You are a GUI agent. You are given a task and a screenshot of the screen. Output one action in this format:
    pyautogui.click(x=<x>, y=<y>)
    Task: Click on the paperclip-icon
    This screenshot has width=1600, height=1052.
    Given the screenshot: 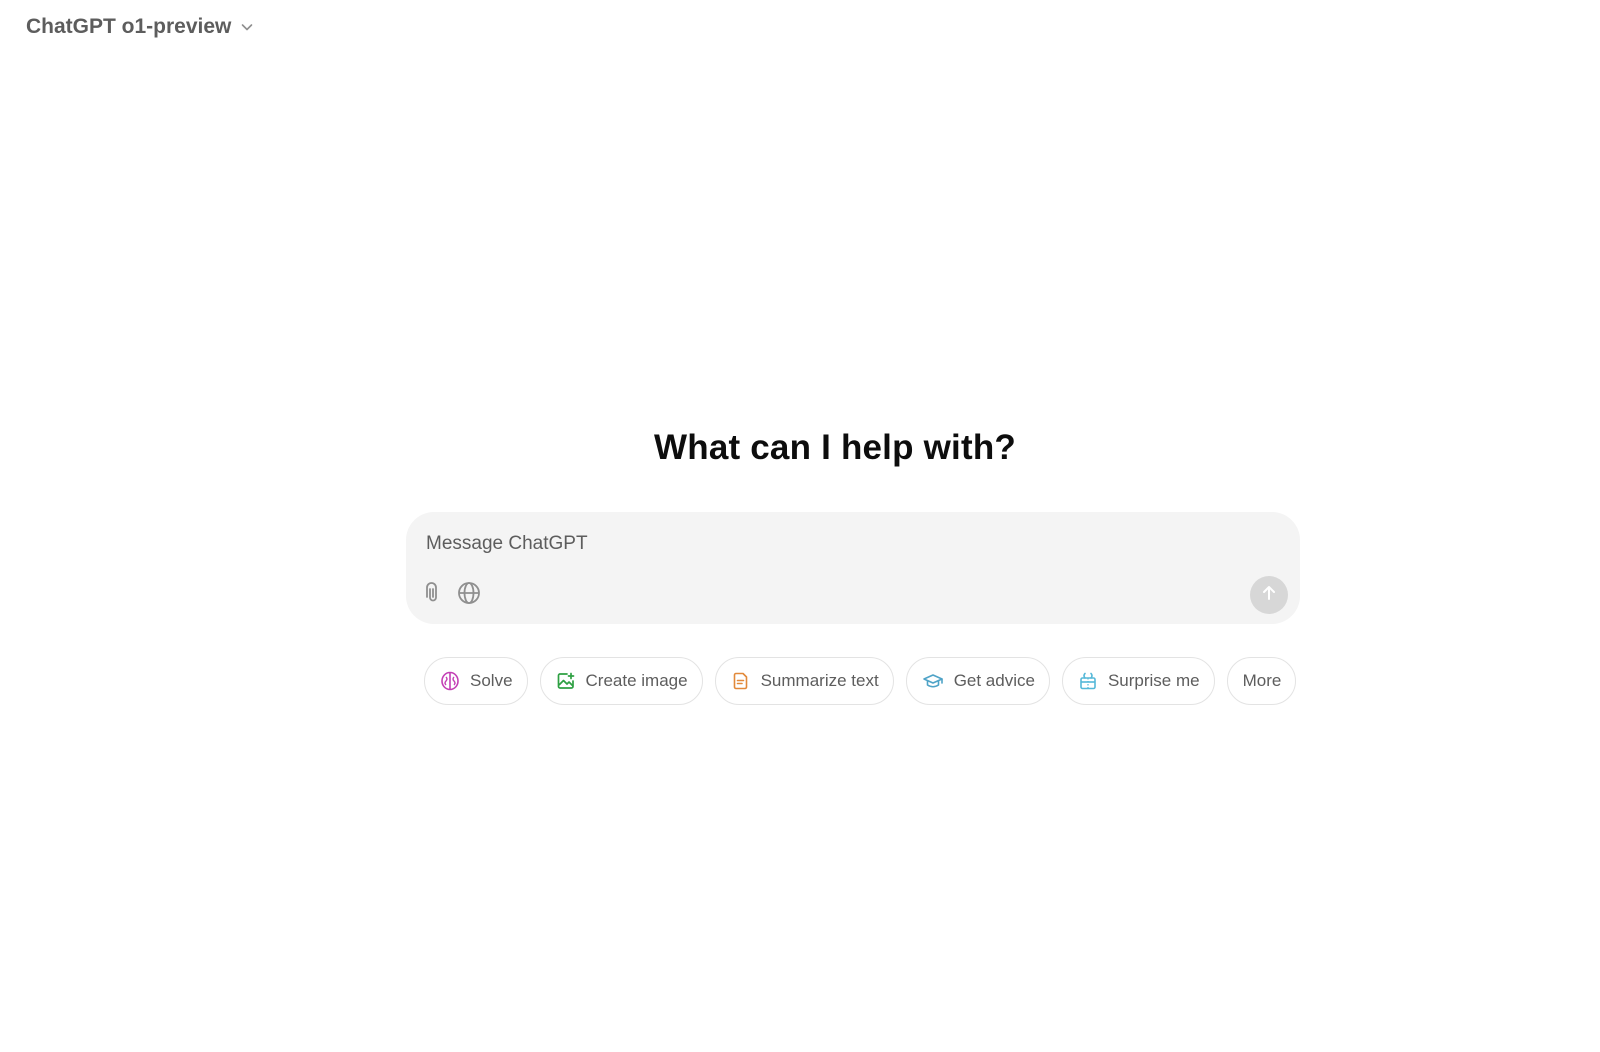 What is the action you would take?
    pyautogui.click(x=433, y=595)
    